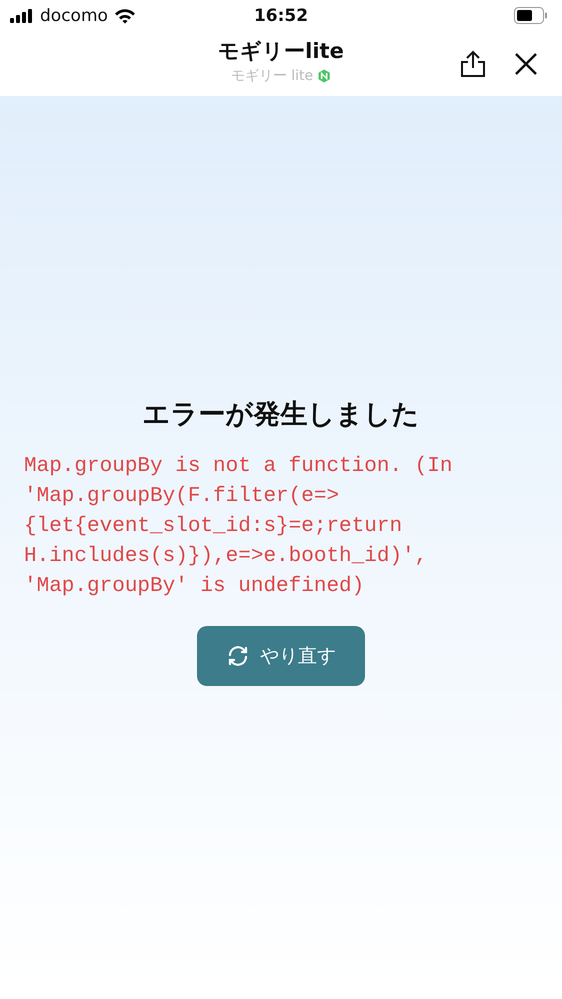 The height and width of the screenshot is (999, 562). Describe the element at coordinates (531, 15) in the screenshot. I see `battery-icon` at that location.